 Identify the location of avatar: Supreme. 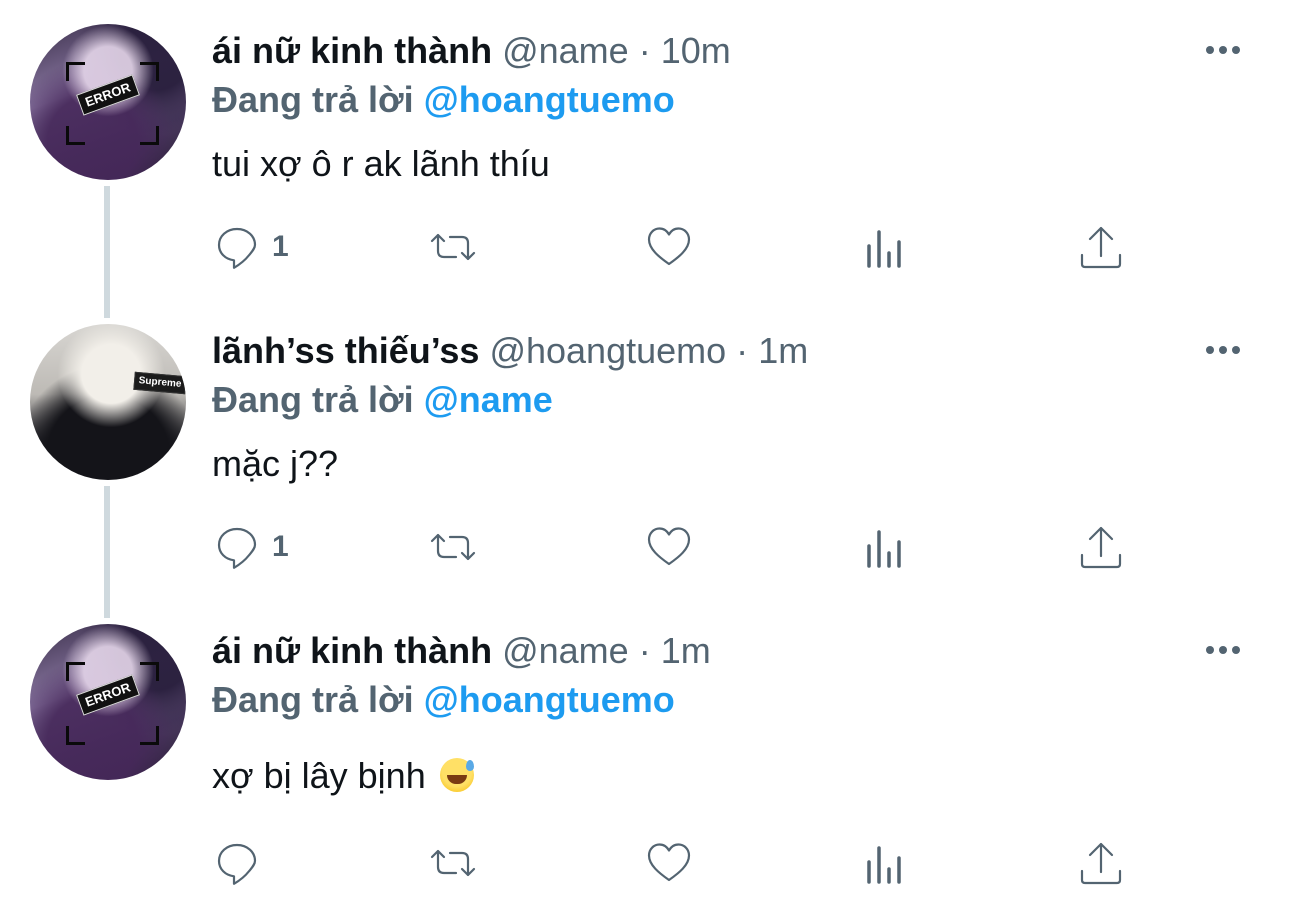
(108, 402).